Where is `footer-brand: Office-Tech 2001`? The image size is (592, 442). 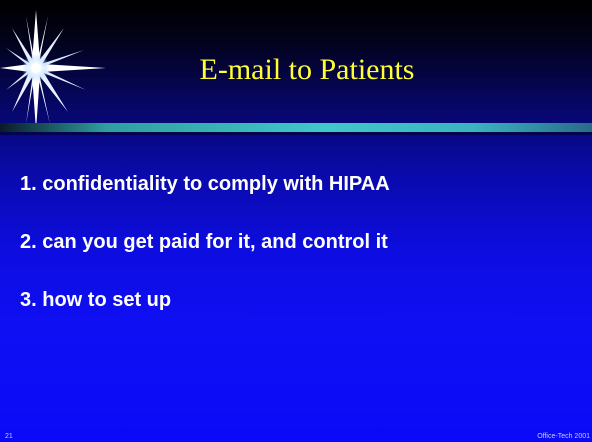 footer-brand: Office-Tech 2001 is located at coordinates (563, 436).